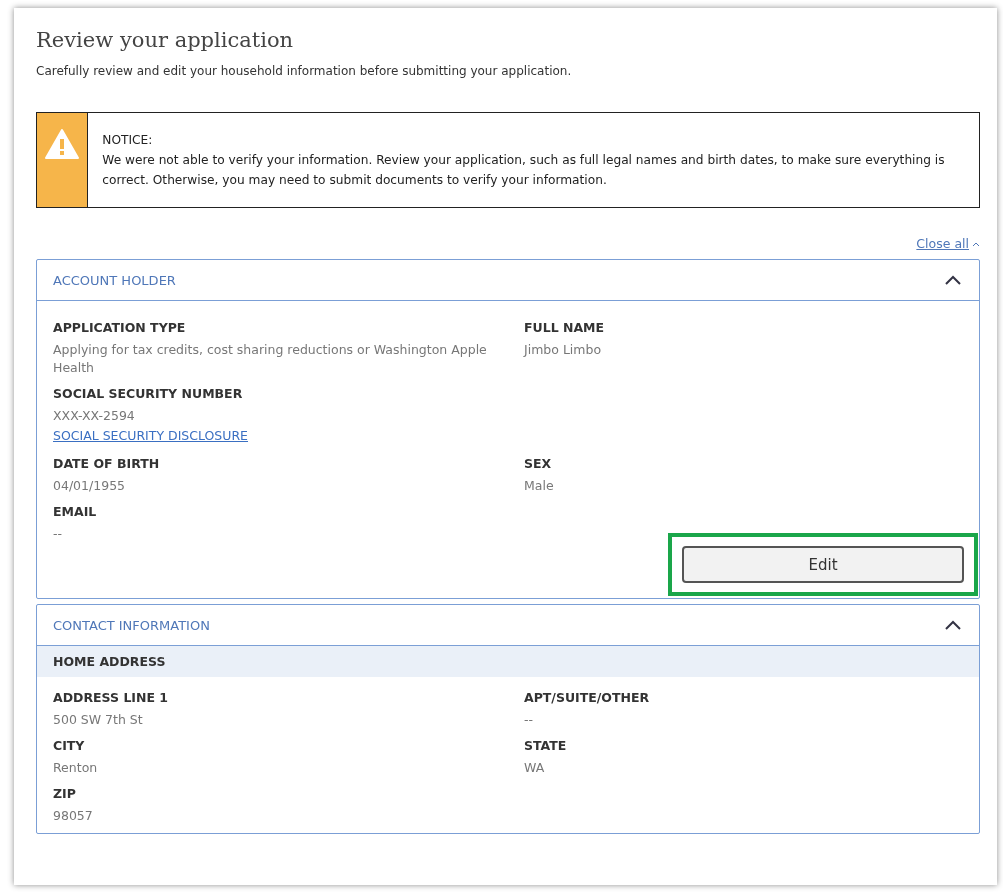  Describe the element at coordinates (976, 243) in the screenshot. I see `caret-up-icon` at that location.